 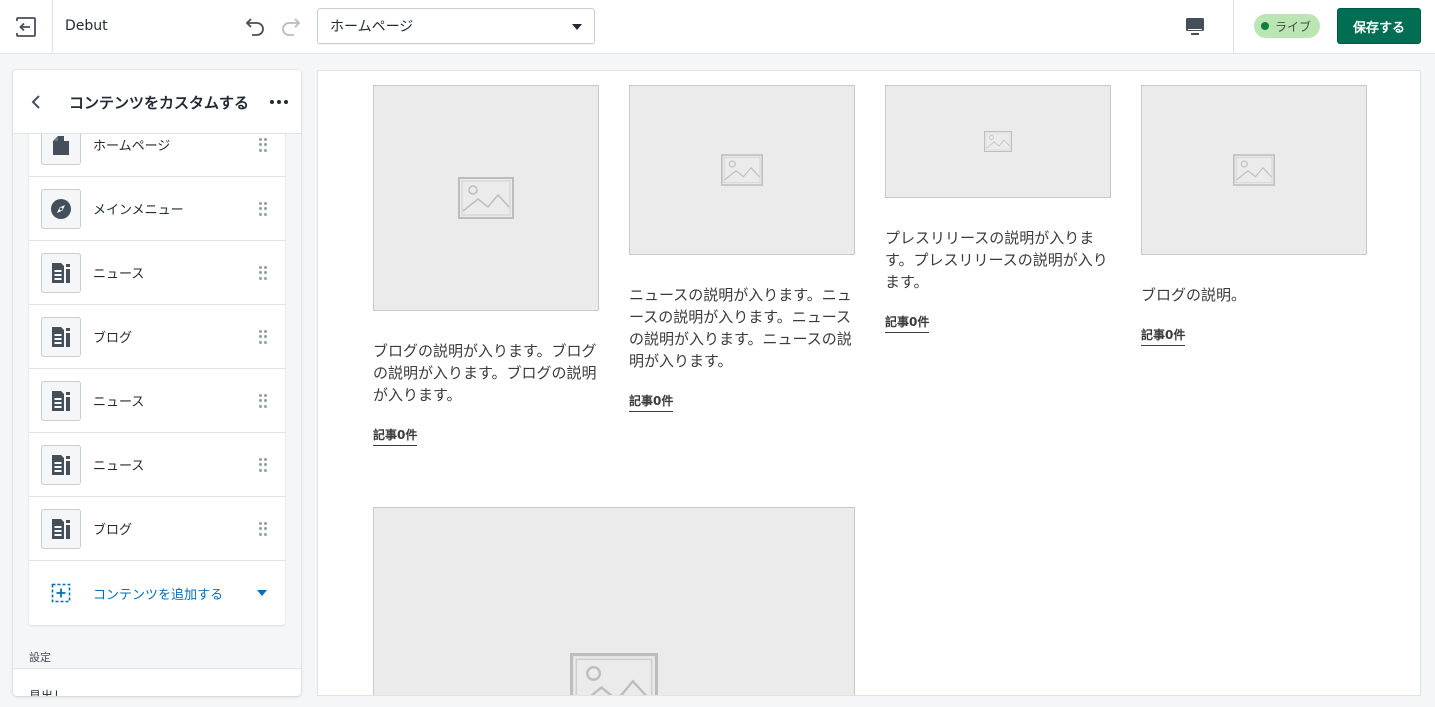 I want to click on page-selector: ホームページ, so click(x=456, y=26).